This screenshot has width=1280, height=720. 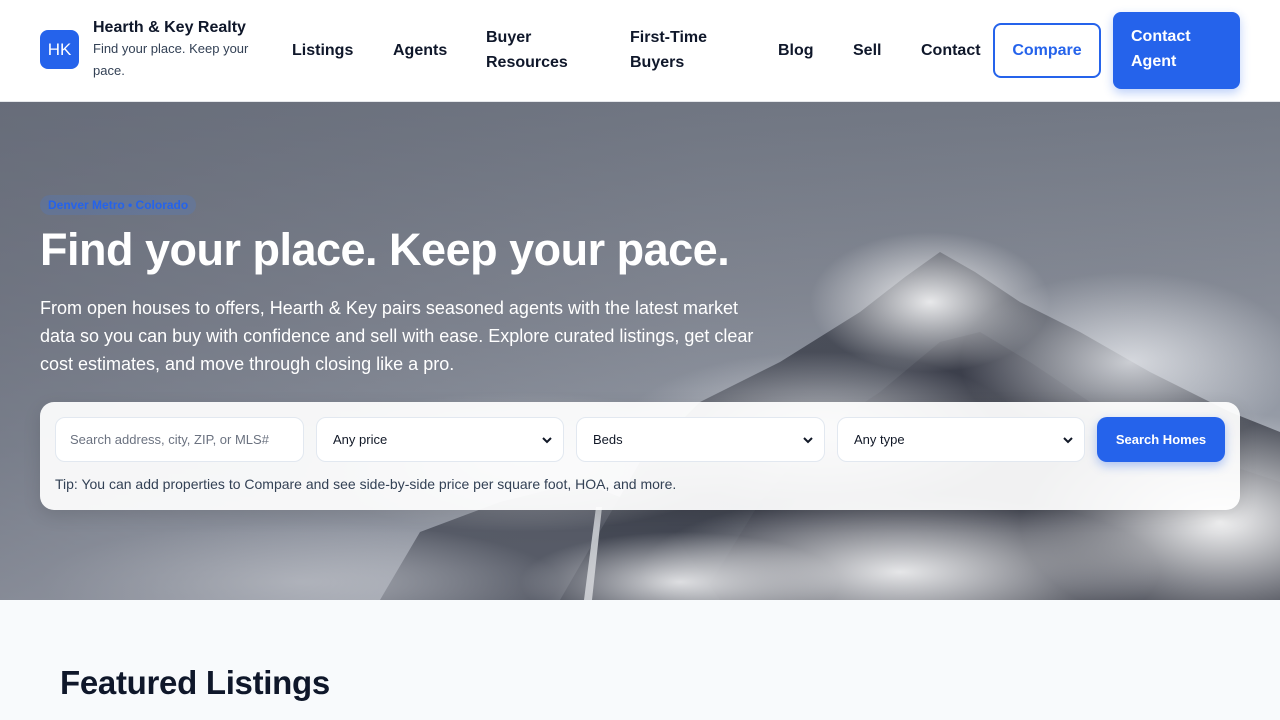 What do you see at coordinates (179, 439) in the screenshot?
I see `search-input: Search address, city, ZIP, or MLS#` at bounding box center [179, 439].